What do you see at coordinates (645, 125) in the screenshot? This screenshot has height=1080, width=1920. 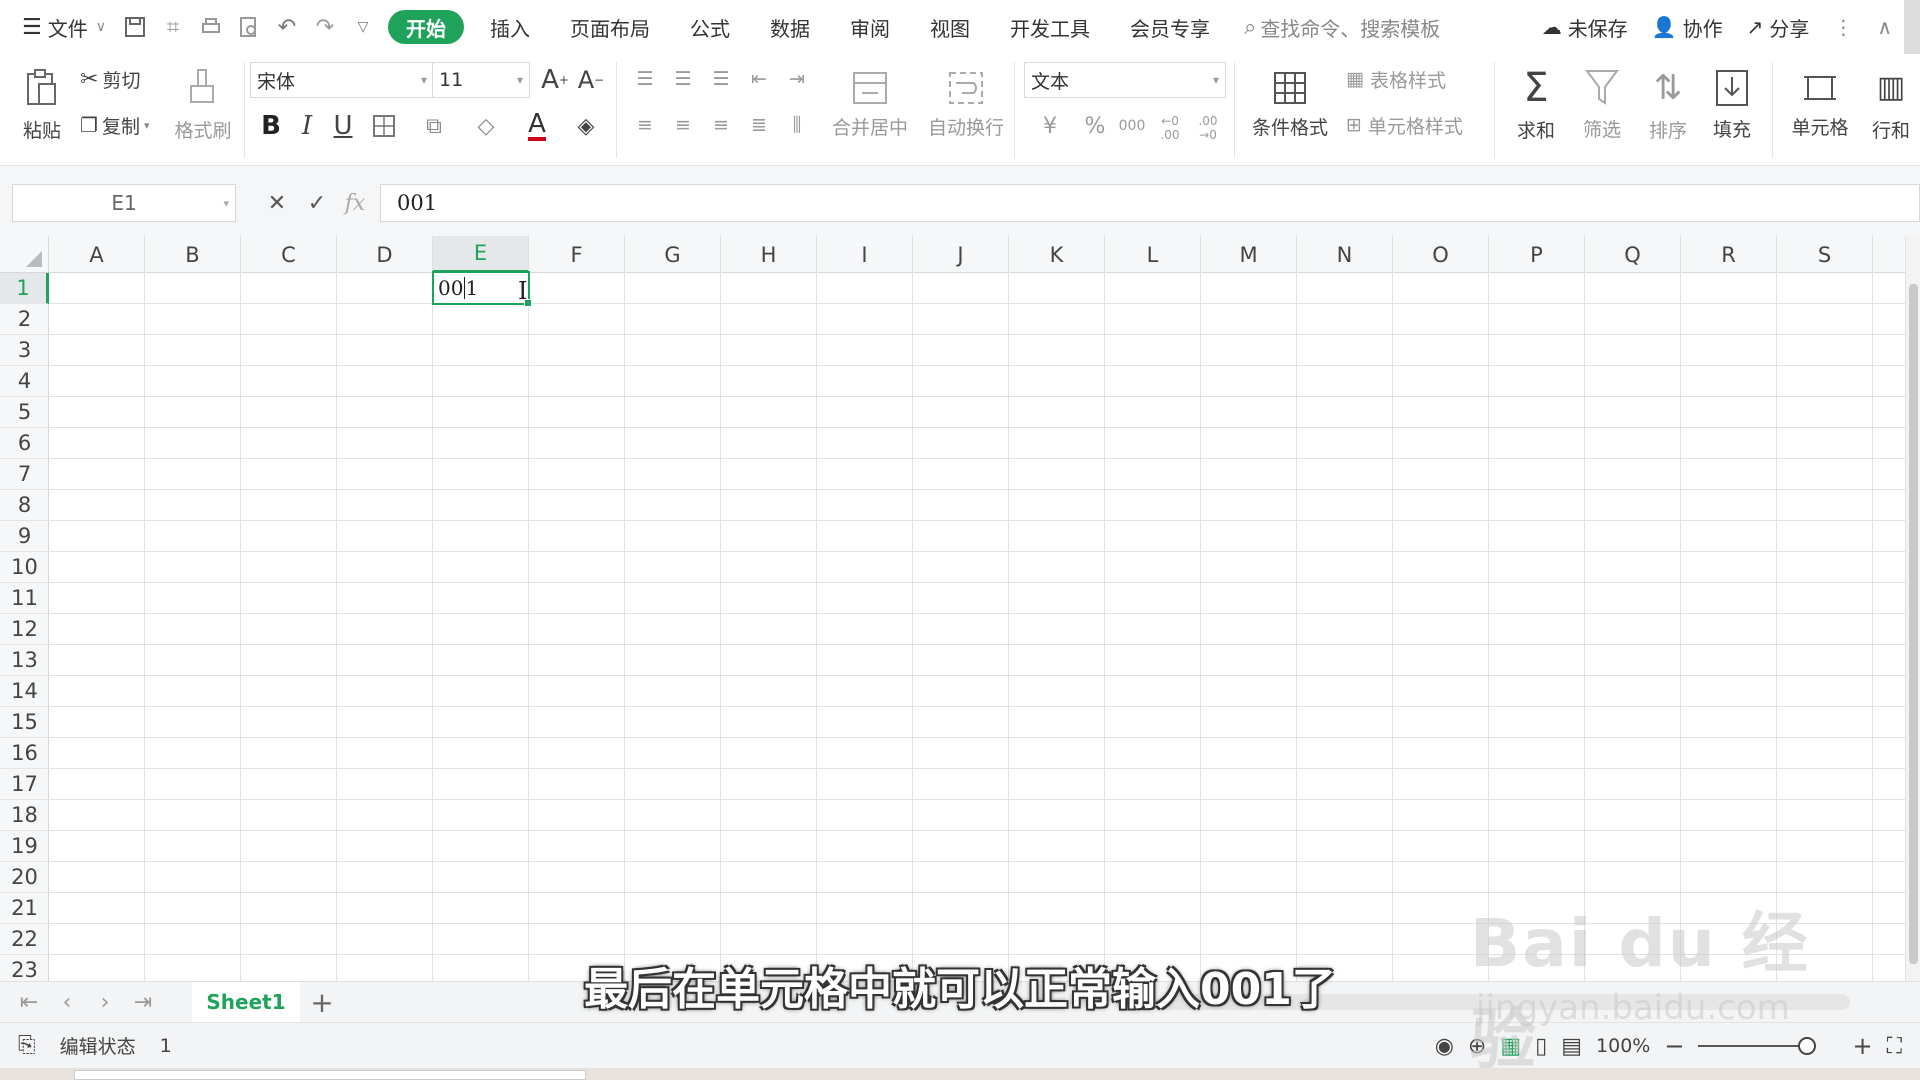 I see `align-left-icon: ≡` at bounding box center [645, 125].